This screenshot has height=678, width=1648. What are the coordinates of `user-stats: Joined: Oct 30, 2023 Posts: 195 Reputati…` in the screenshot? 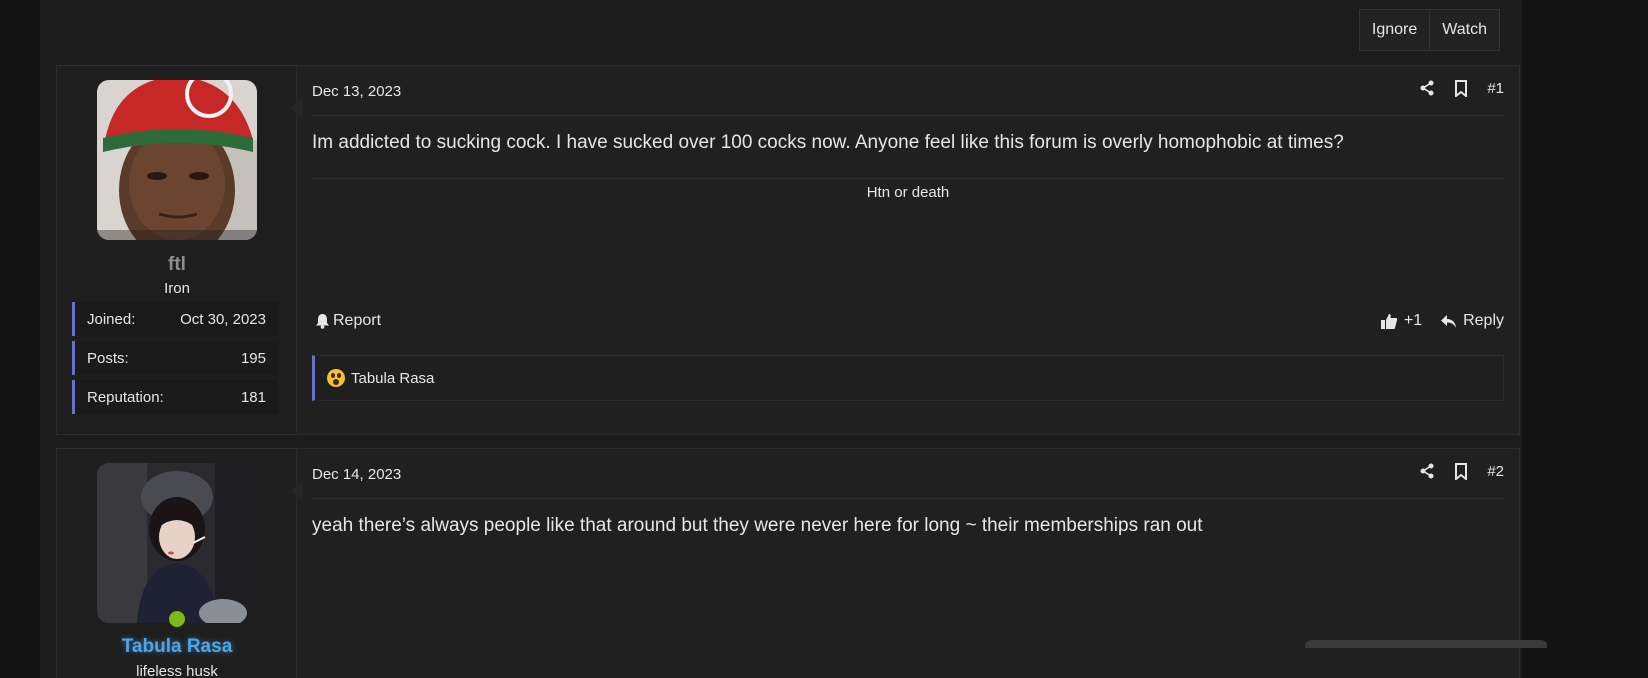 It's located at (175, 360).